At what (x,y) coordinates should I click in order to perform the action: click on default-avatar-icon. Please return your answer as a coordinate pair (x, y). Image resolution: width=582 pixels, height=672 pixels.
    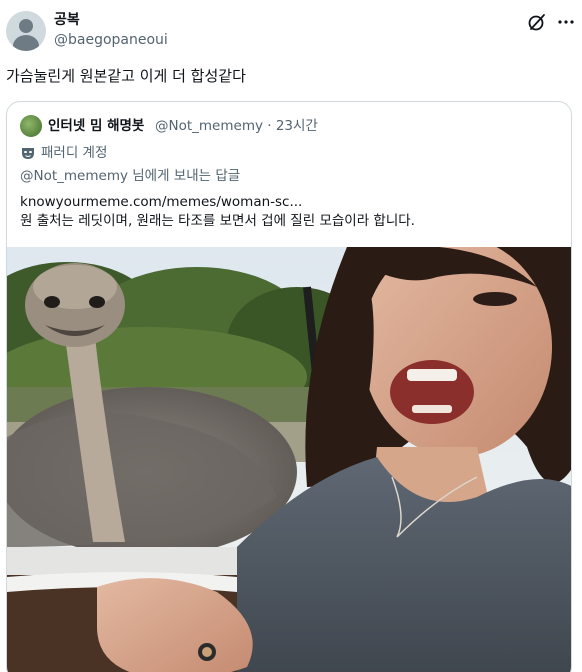
    Looking at the image, I should click on (26, 26).